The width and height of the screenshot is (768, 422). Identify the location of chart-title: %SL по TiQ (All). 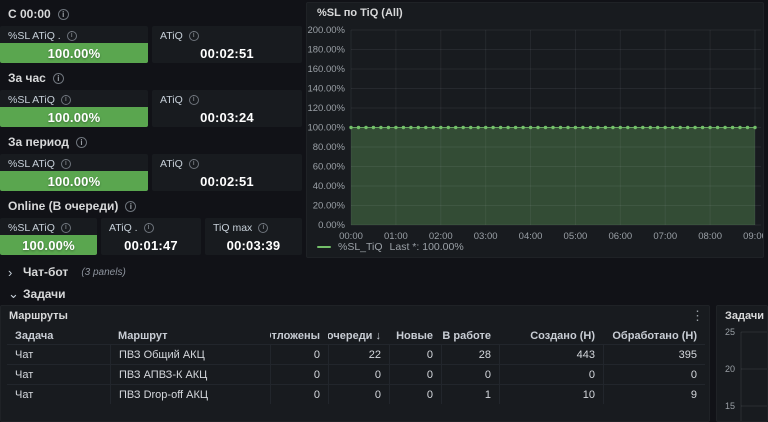
(360, 13).